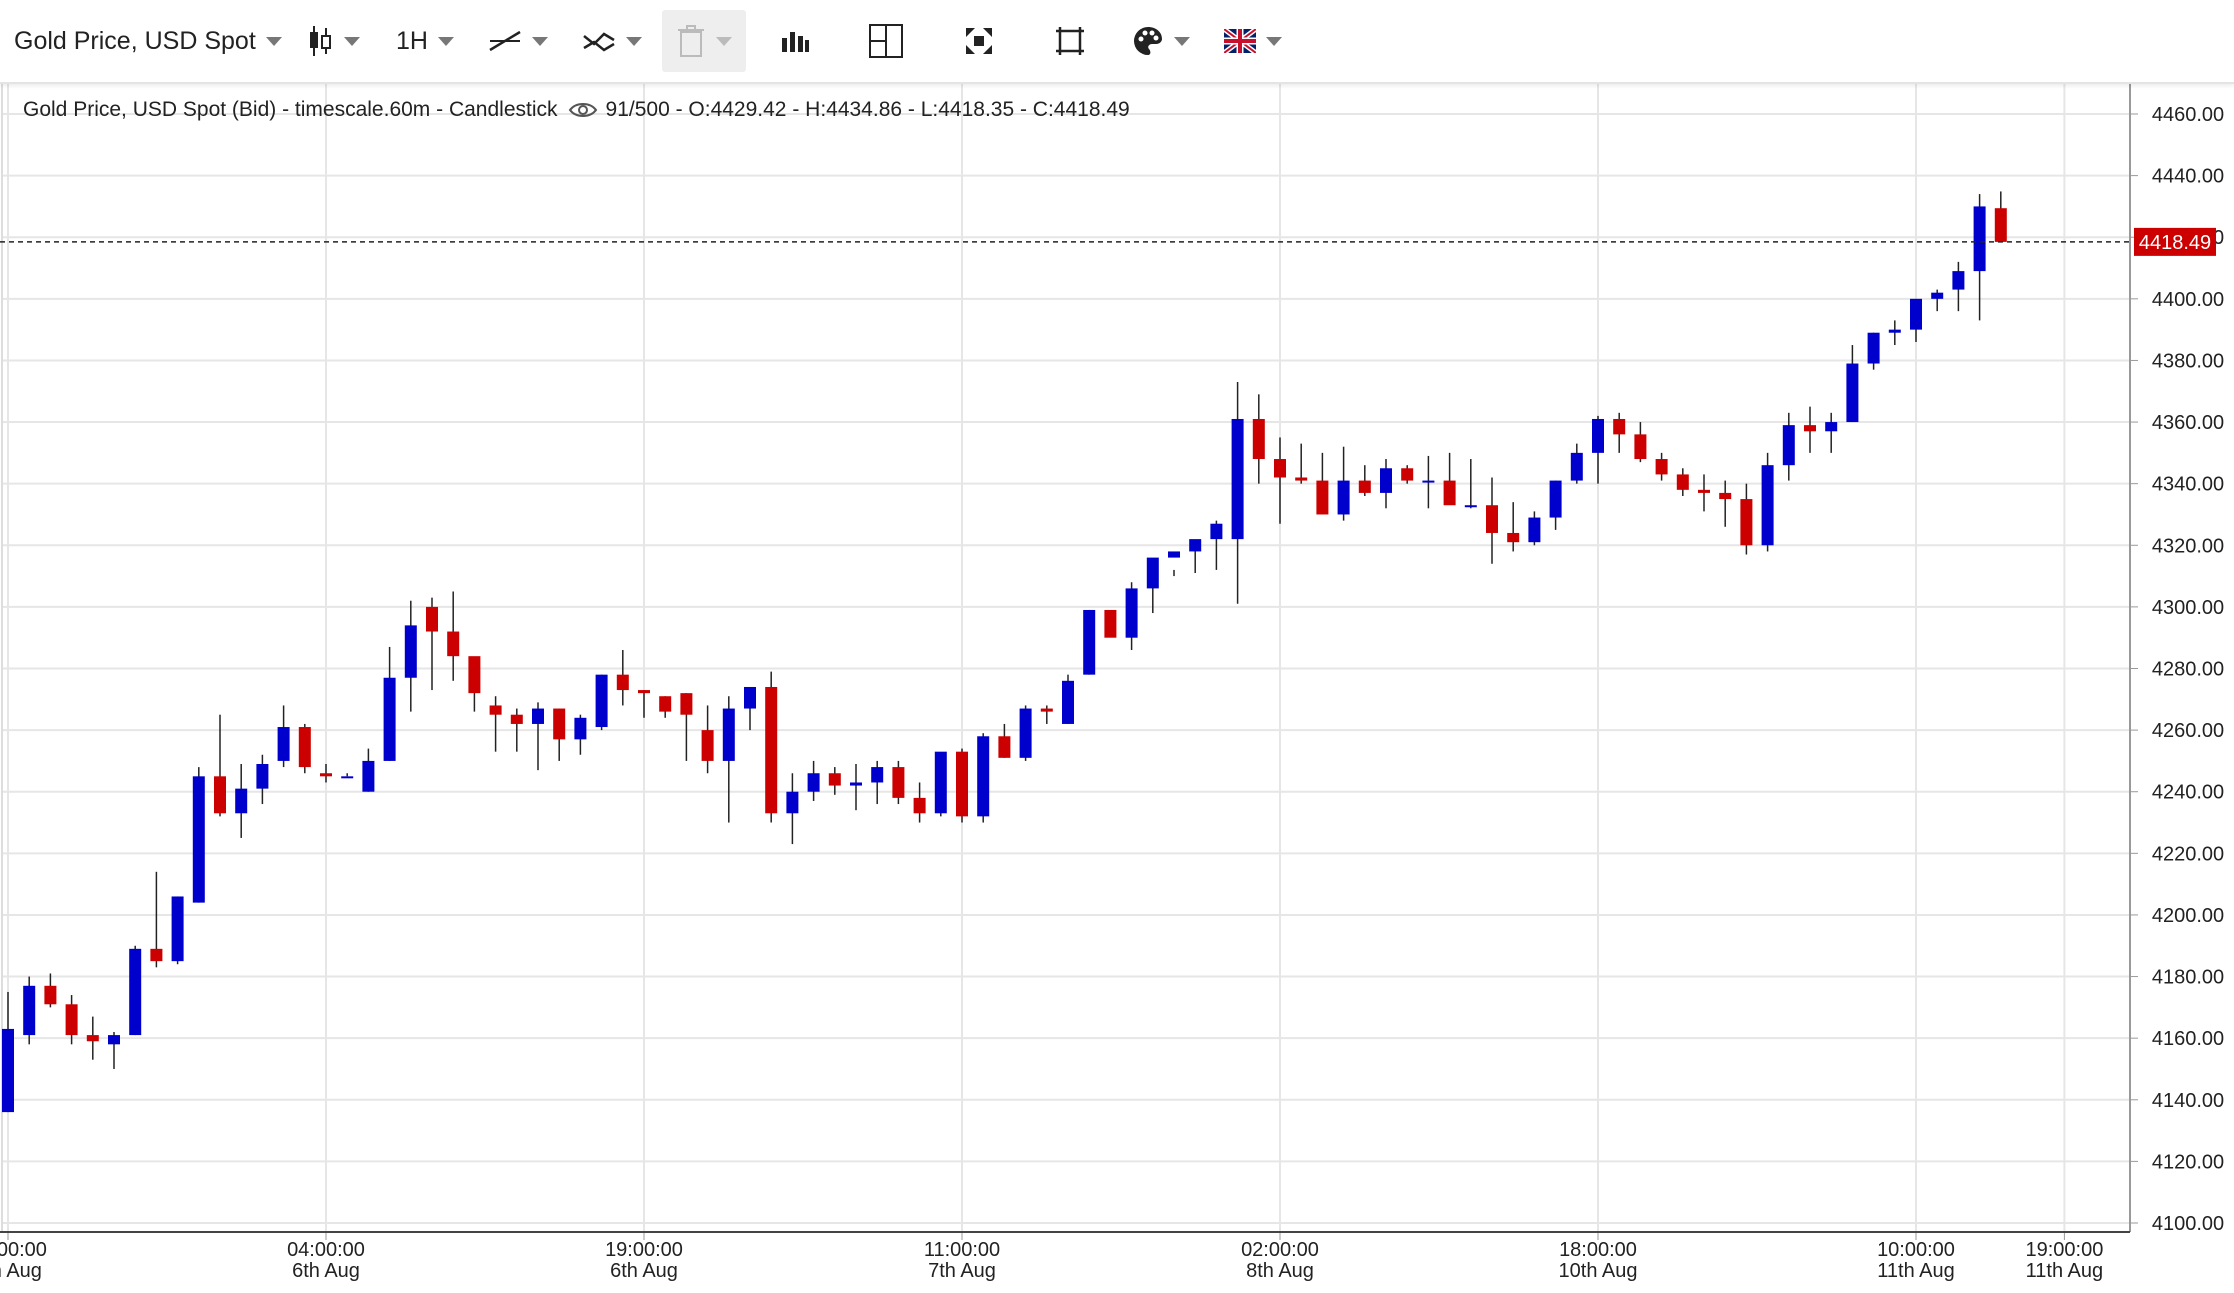  I want to click on fullscreen-button, so click(979, 41).